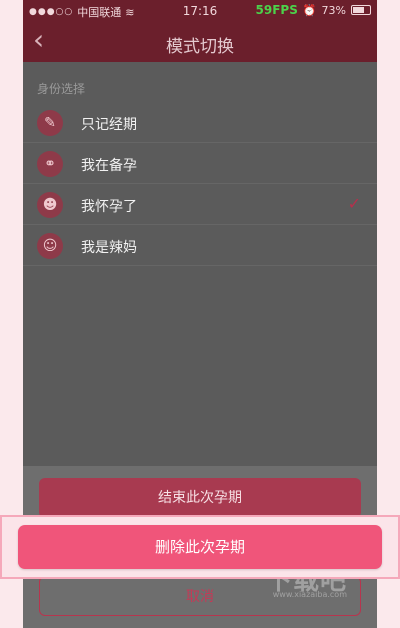  I want to click on option-label: 只记经期, so click(109, 125).